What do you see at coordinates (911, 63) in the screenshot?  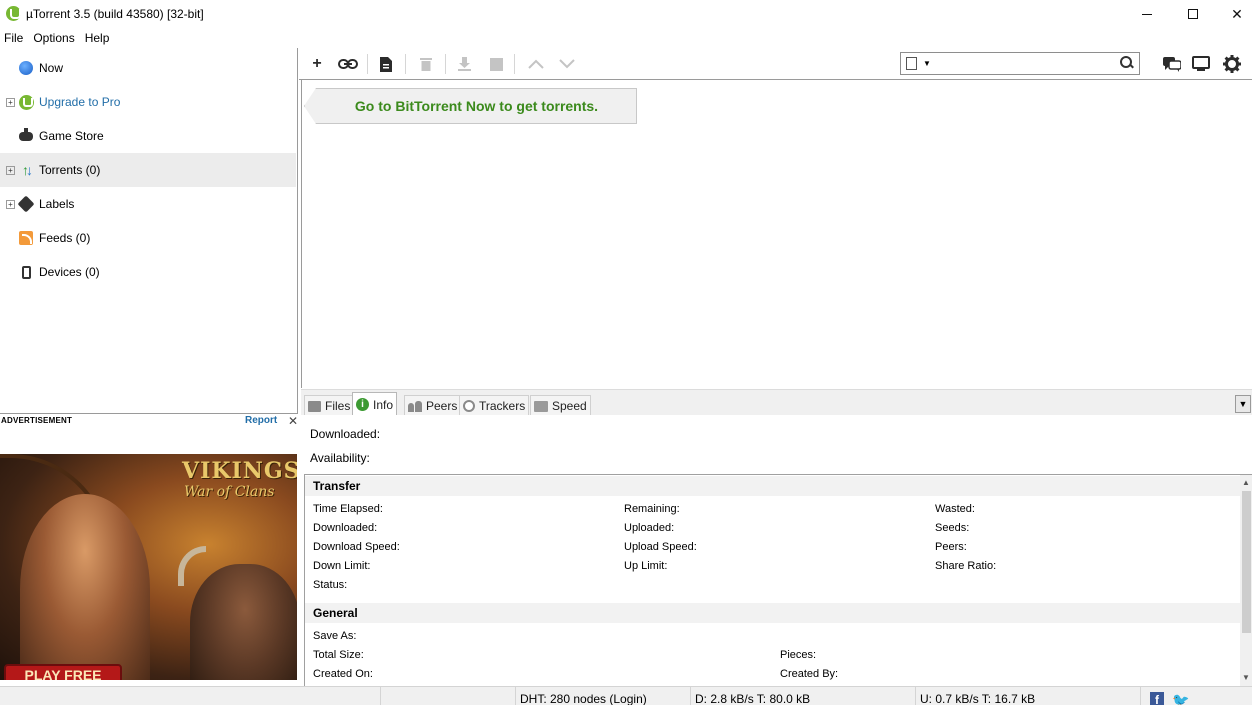 I see `search-provider-icon` at bounding box center [911, 63].